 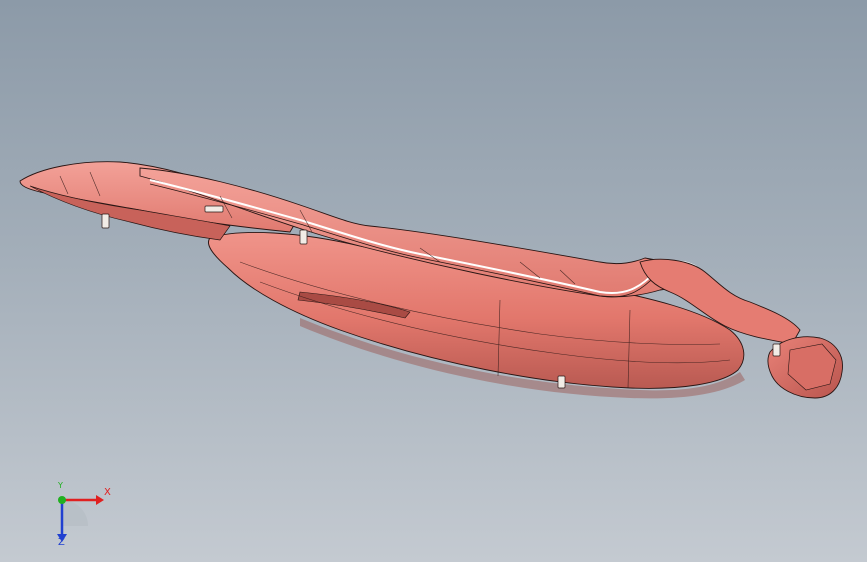 I want to click on triad-x-label: X, so click(x=107, y=492).